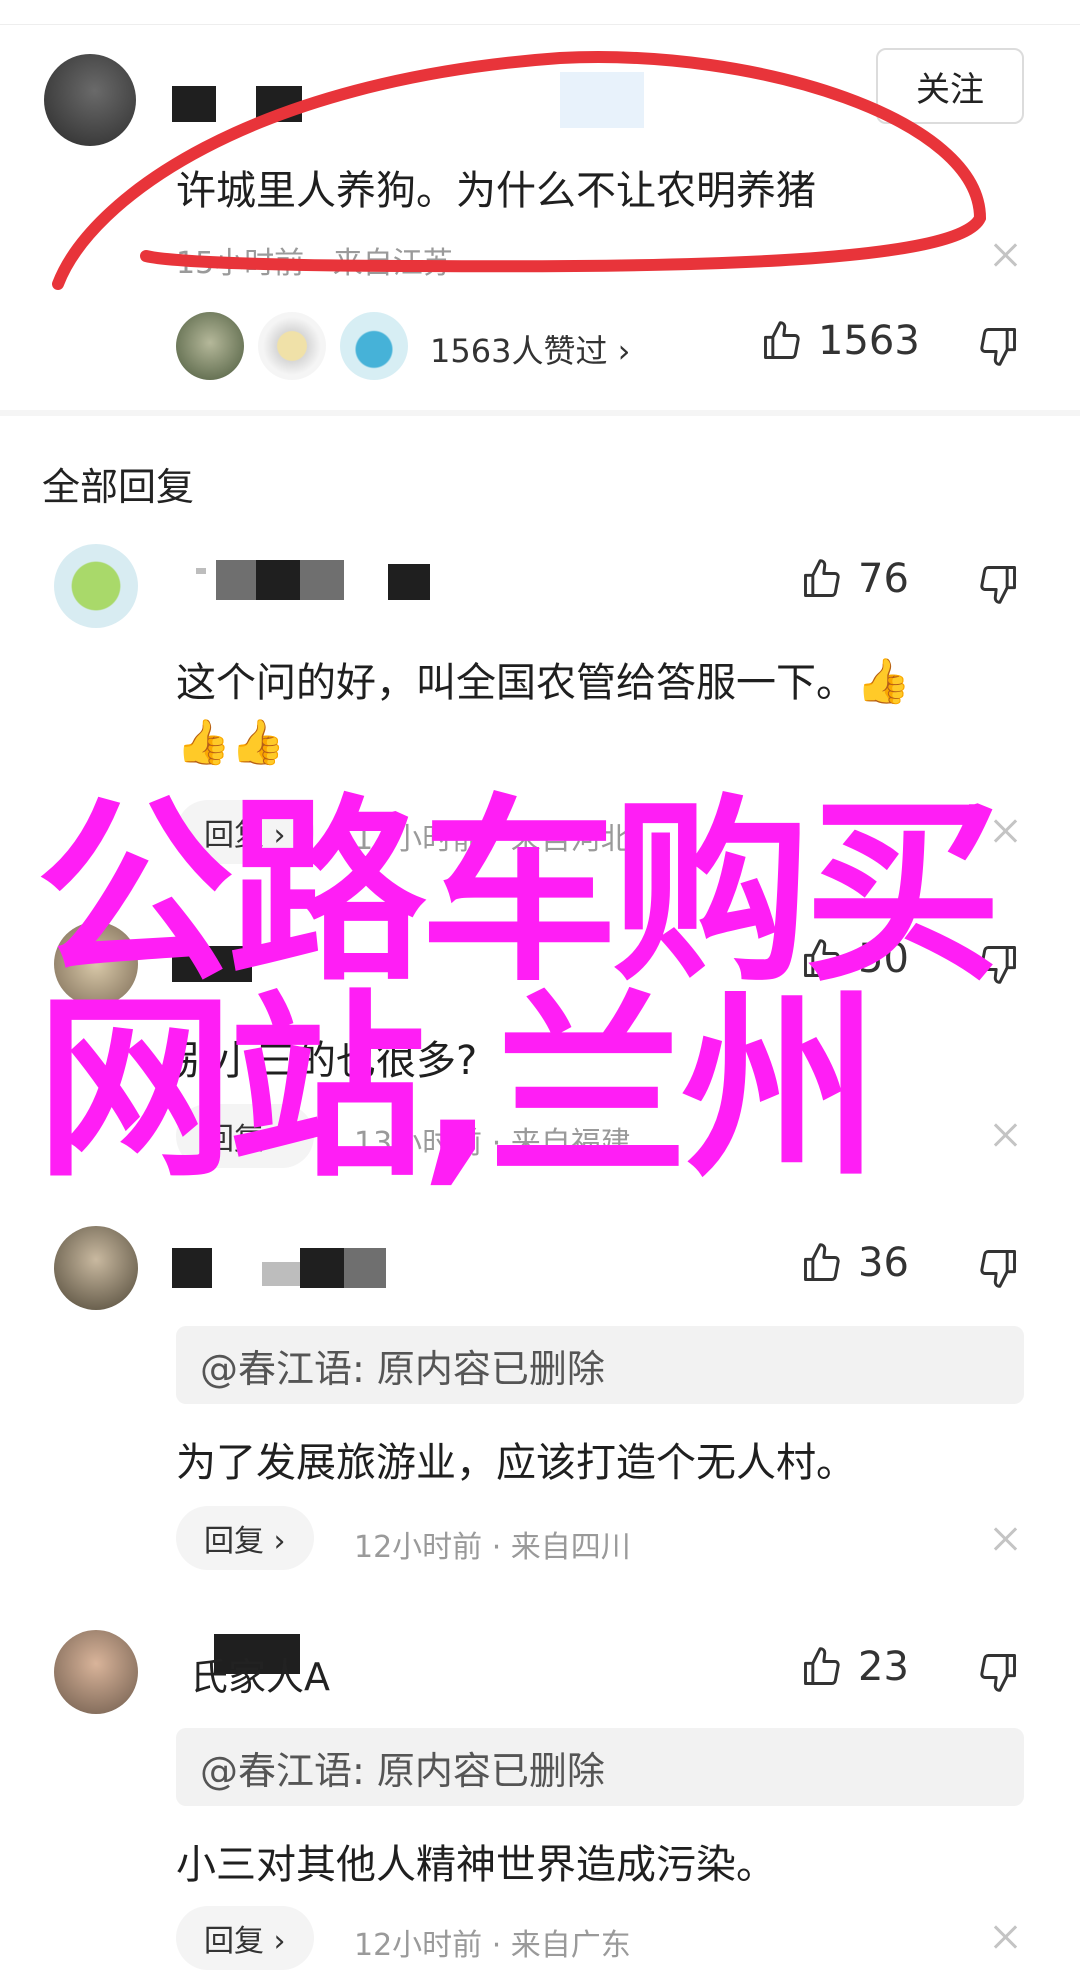  Describe the element at coordinates (883, 1263) in the screenshot. I see `reply-like-count: 36` at that location.